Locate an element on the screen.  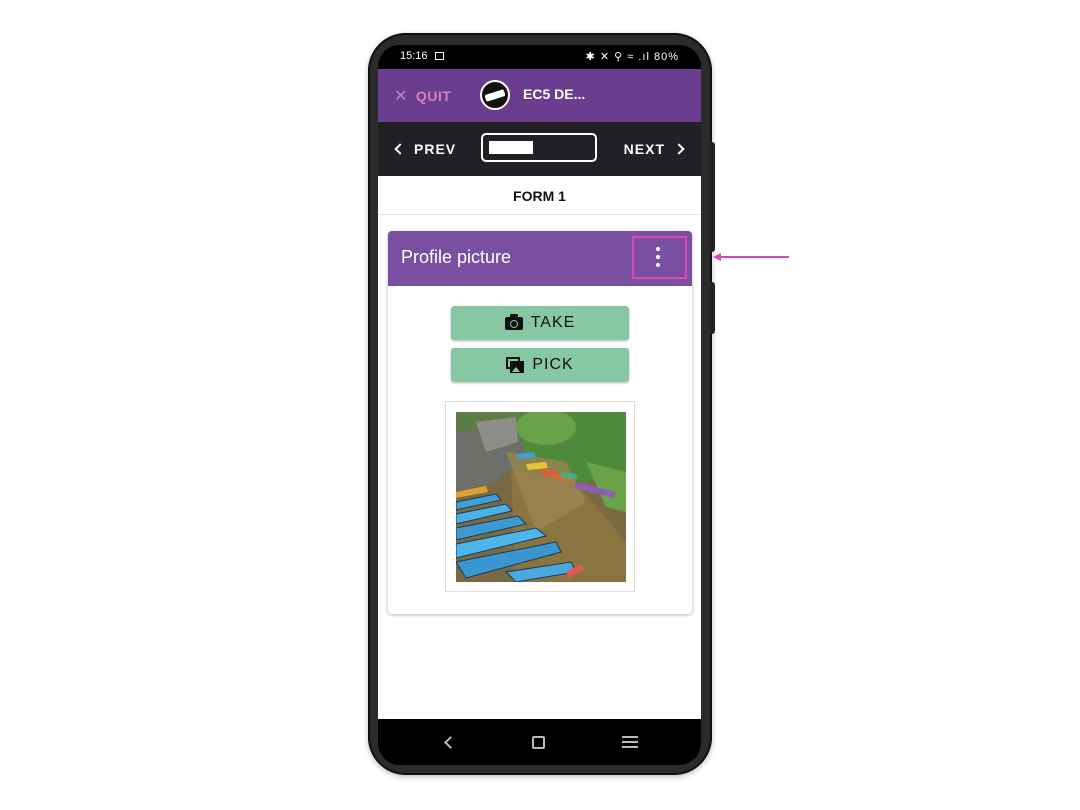
system-recents-icon is located at coordinates (630, 742).